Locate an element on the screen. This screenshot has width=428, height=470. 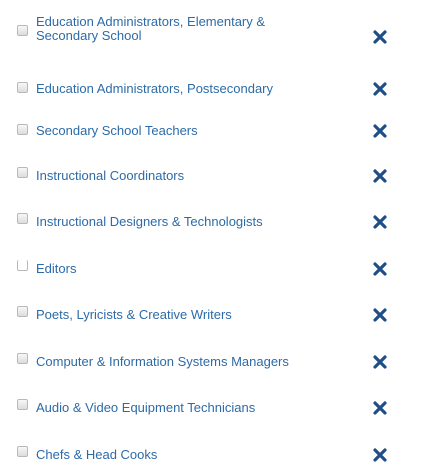
item-label: Instructional Designers & Technologists is located at coordinates (201, 222).